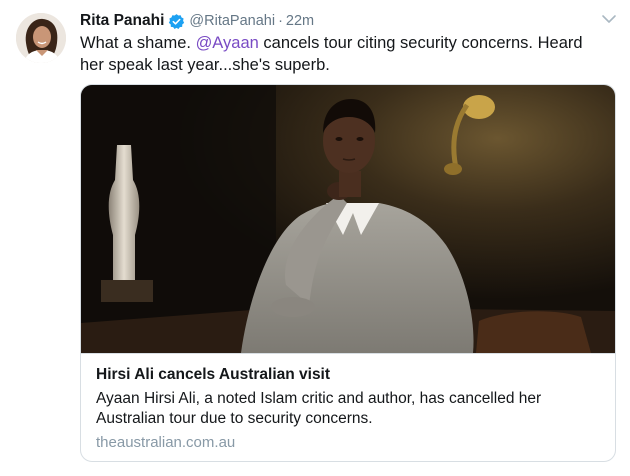  I want to click on card-title: Hirsi Ali cancels Australian visit, so click(213, 374).